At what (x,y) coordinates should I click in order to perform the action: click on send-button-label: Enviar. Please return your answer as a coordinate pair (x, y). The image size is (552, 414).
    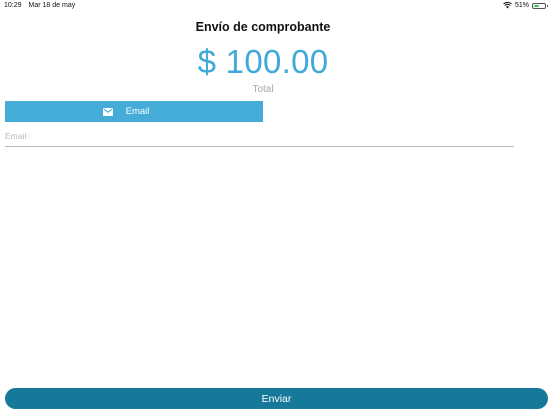
    Looking at the image, I should click on (276, 398).